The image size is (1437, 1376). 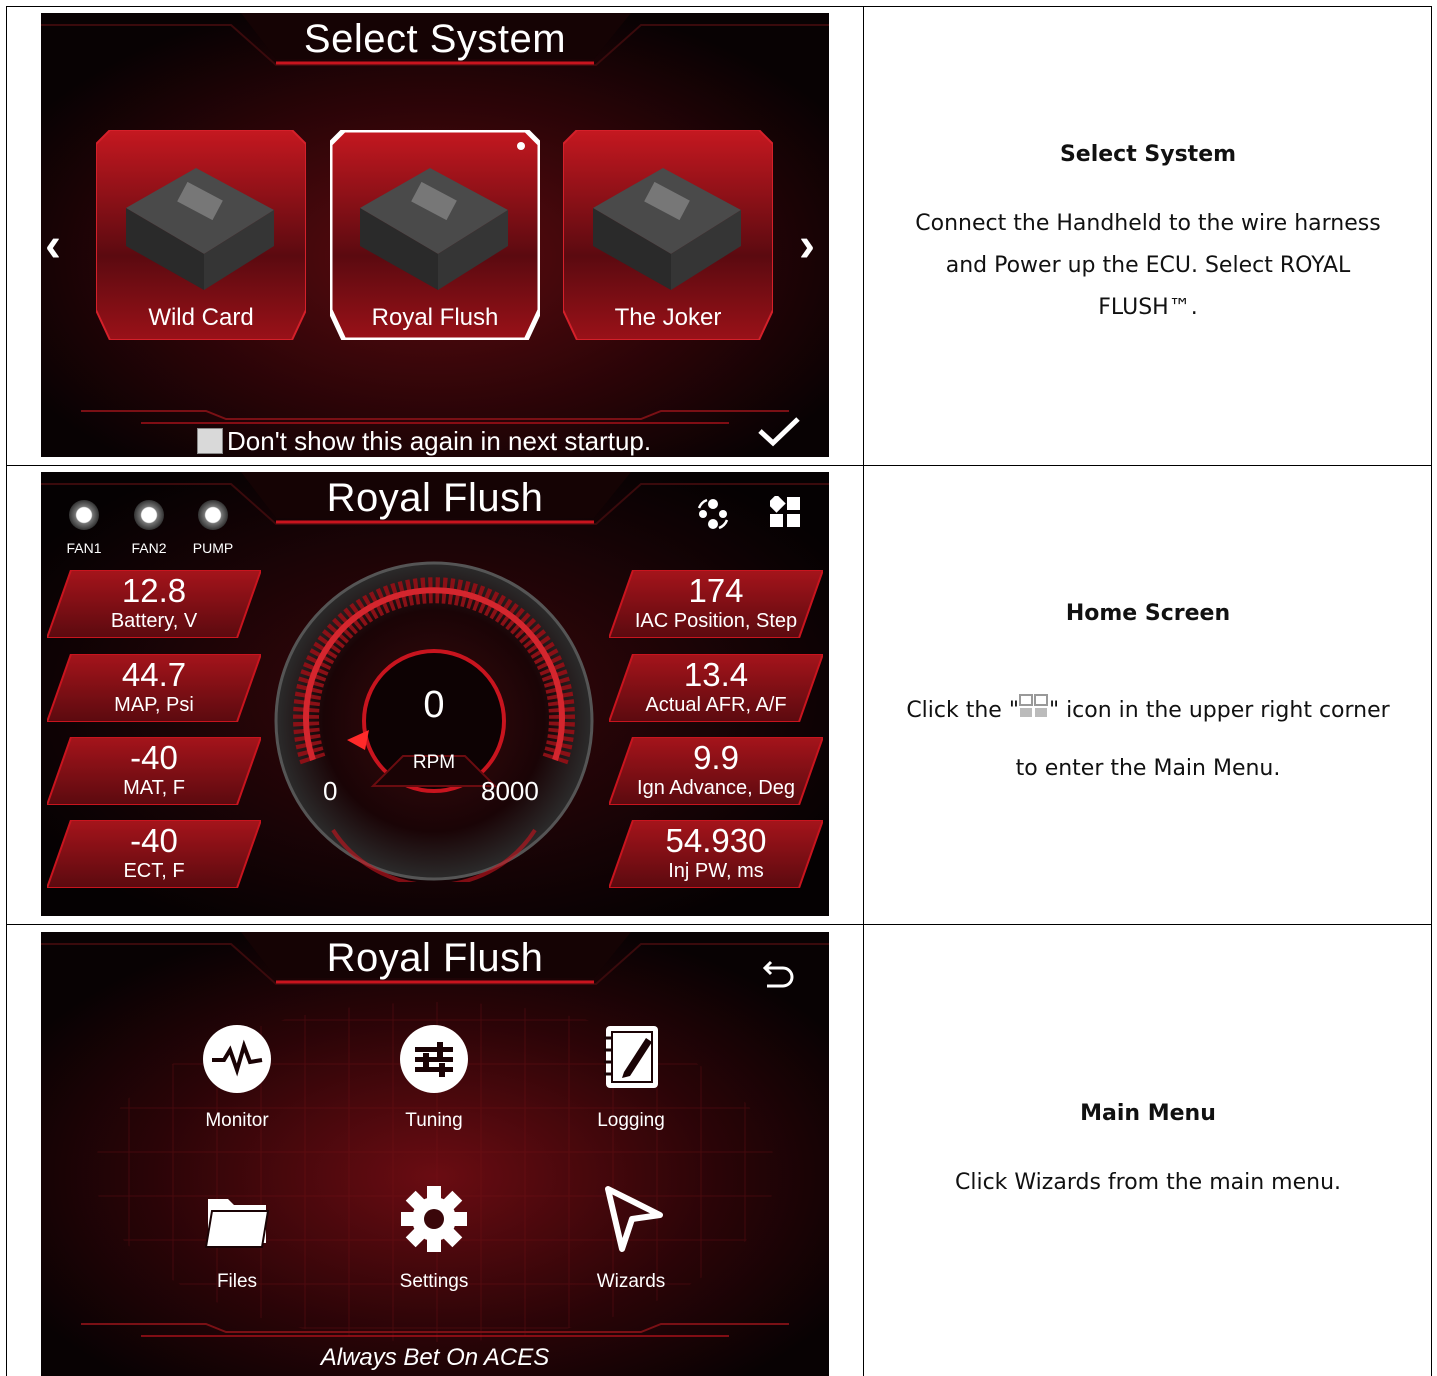 What do you see at coordinates (154, 871) in the screenshot?
I see `readout-label: ECT, F` at bounding box center [154, 871].